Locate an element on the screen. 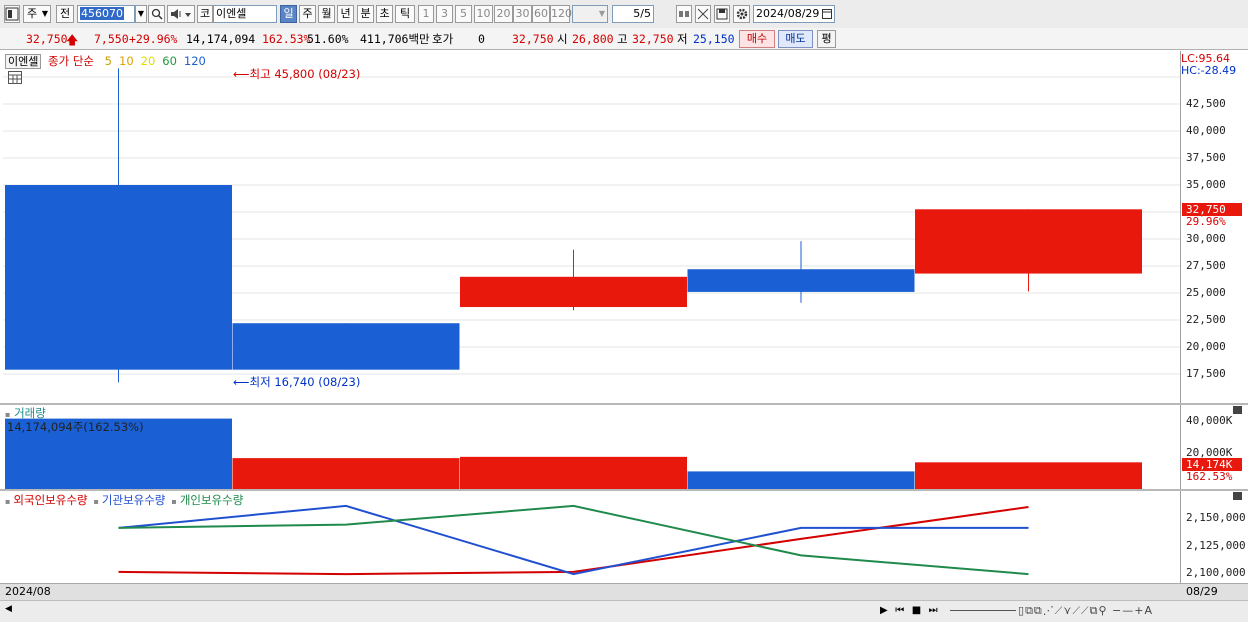 This screenshot has width=1248, height=622. interval-button: 10 is located at coordinates (483, 14).